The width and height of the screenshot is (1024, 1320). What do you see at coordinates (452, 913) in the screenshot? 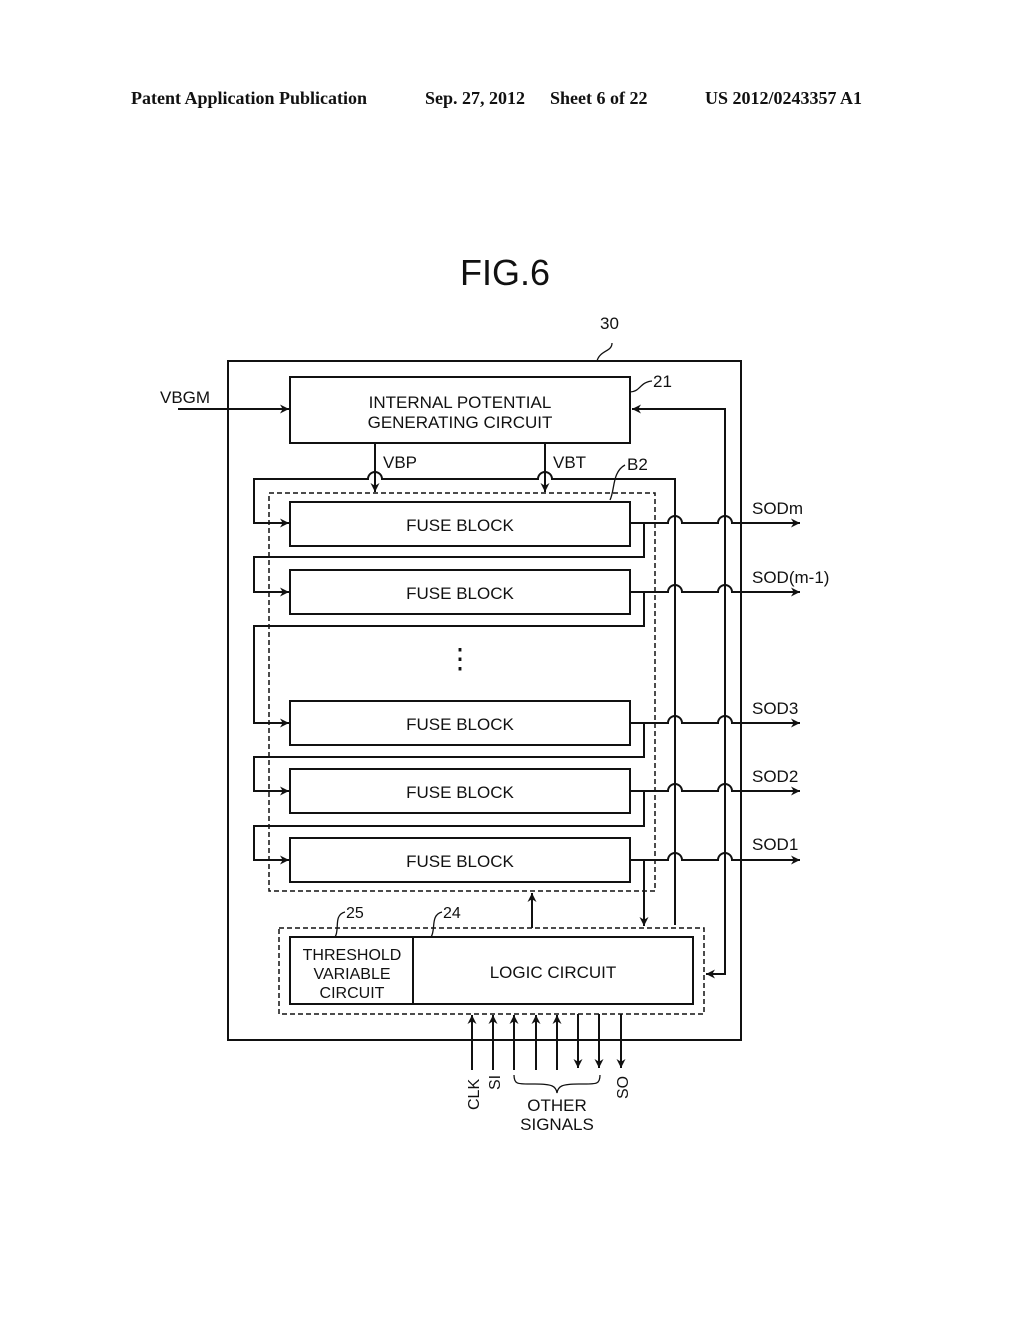
I see `ref-label-24: 24` at bounding box center [452, 913].